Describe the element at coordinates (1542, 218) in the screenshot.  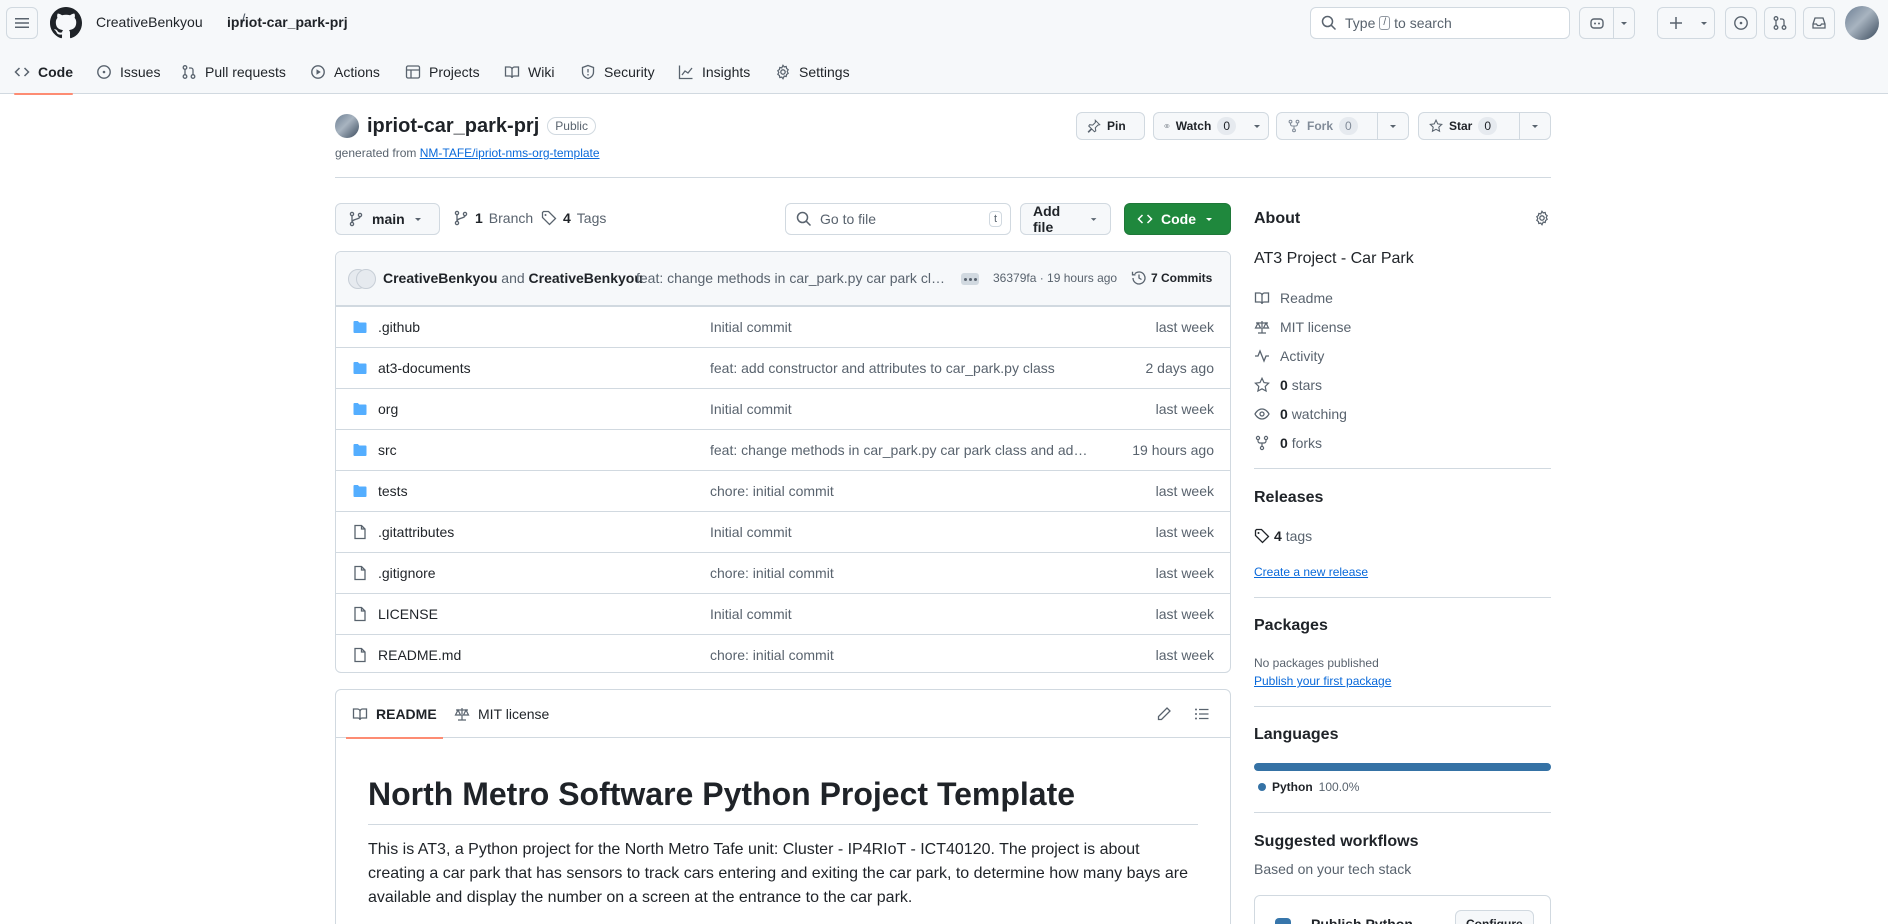
I see `edit-about-button` at that location.